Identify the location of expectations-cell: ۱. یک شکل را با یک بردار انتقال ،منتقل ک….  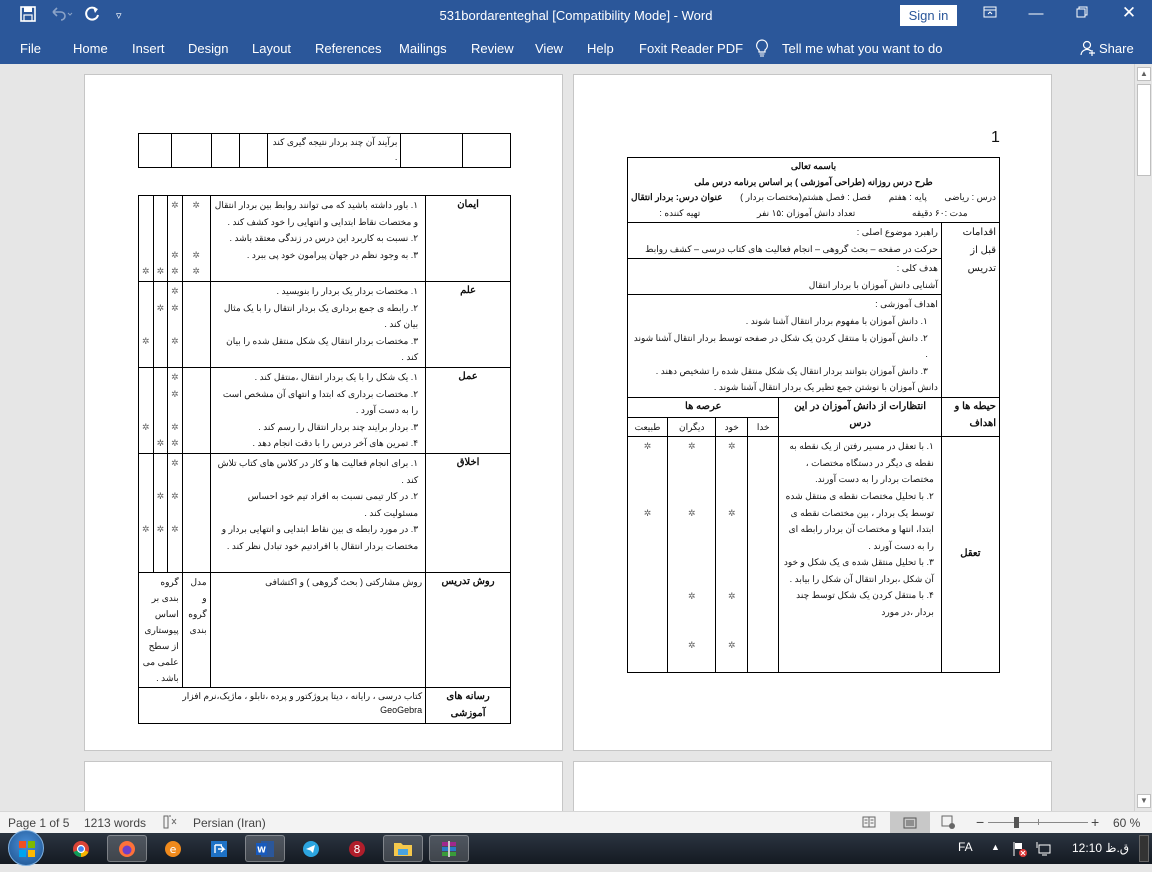
(318, 410).